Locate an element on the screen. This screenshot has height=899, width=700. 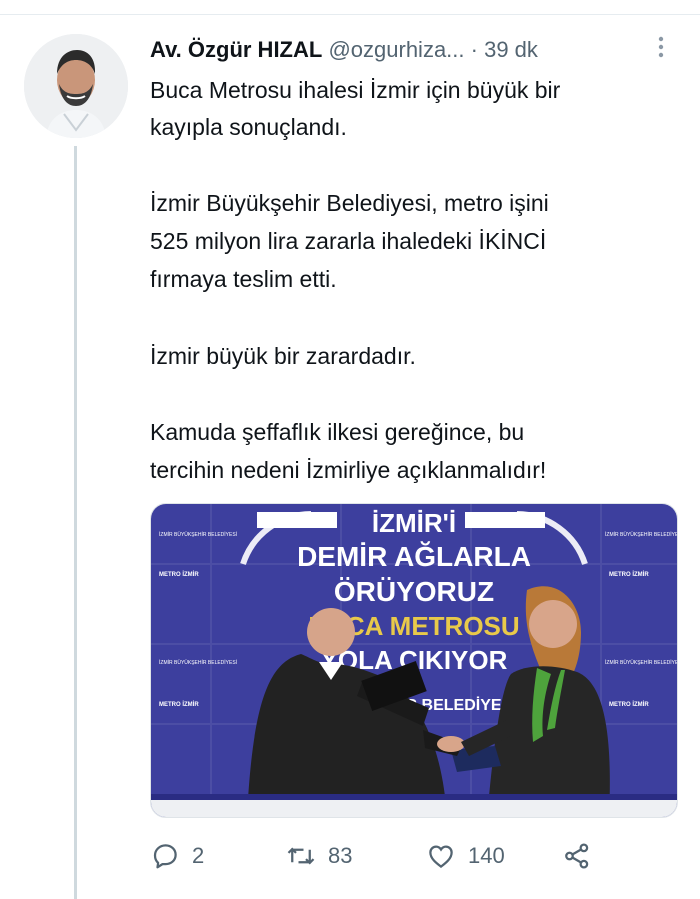
top-divider is located at coordinates (350, 14).